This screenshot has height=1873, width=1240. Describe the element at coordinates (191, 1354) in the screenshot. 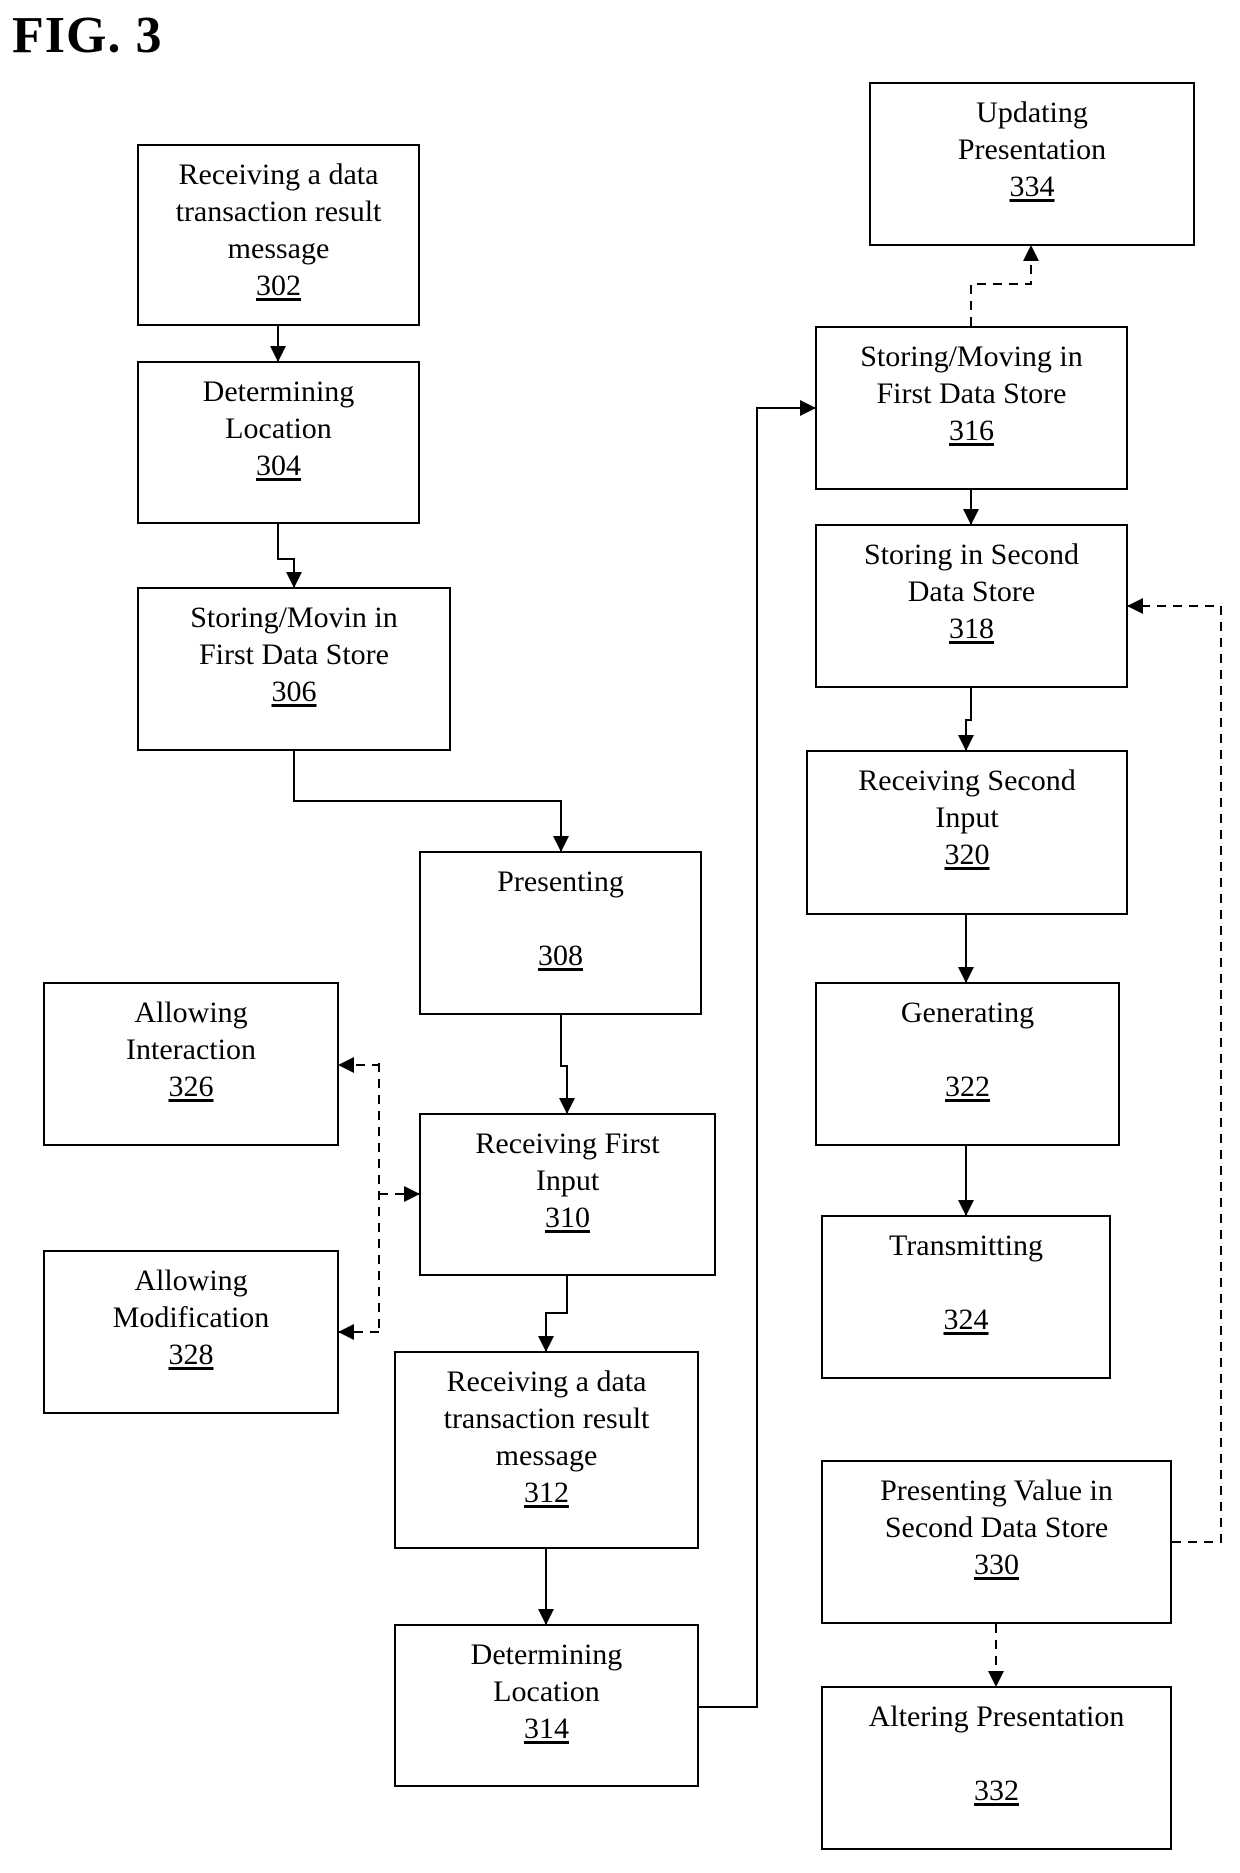

I see `step-number: 328` at that location.